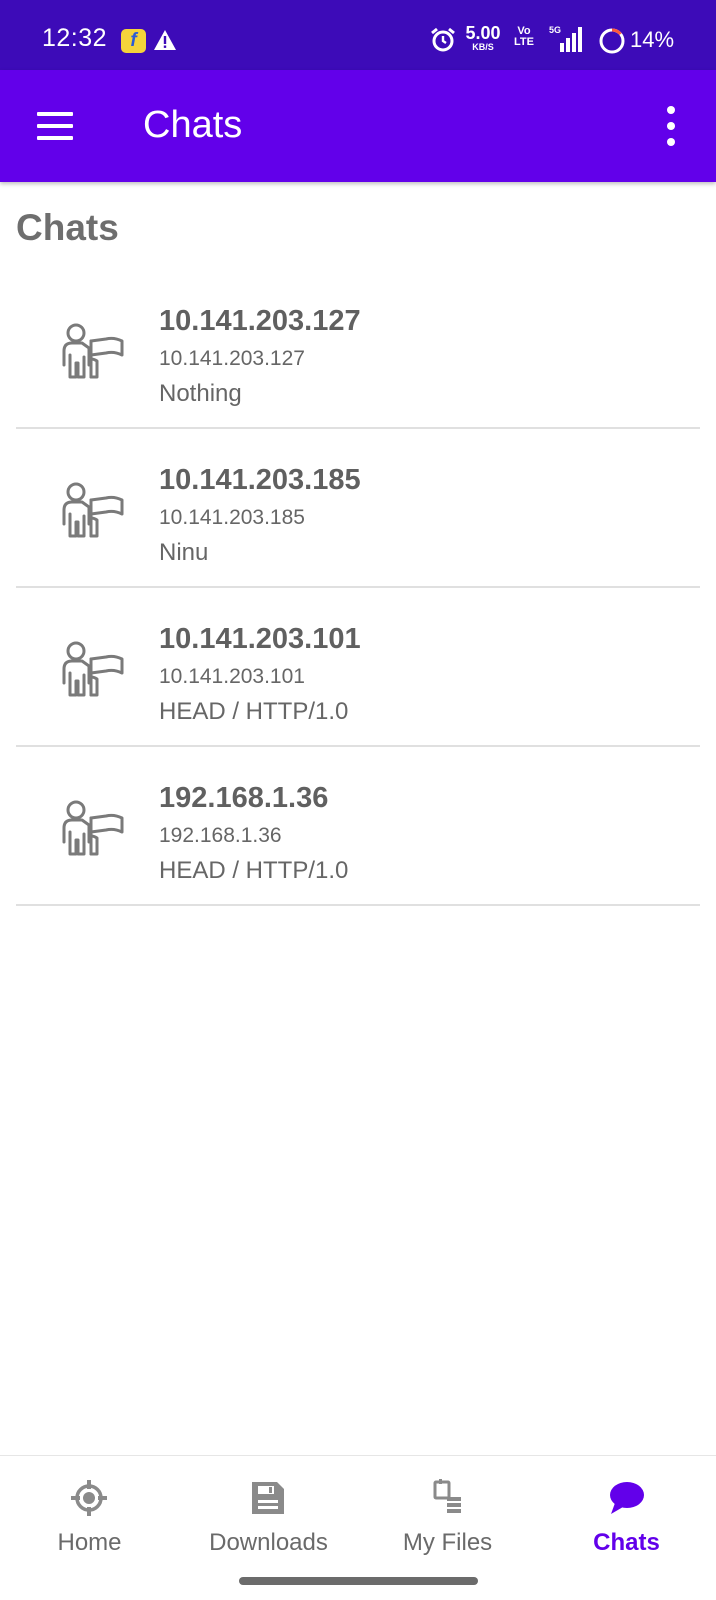  Describe the element at coordinates (358, 35) in the screenshot. I see `status-bar: 12:32 f 5.00 KB/S Vo LTE 5G 14%` at that location.